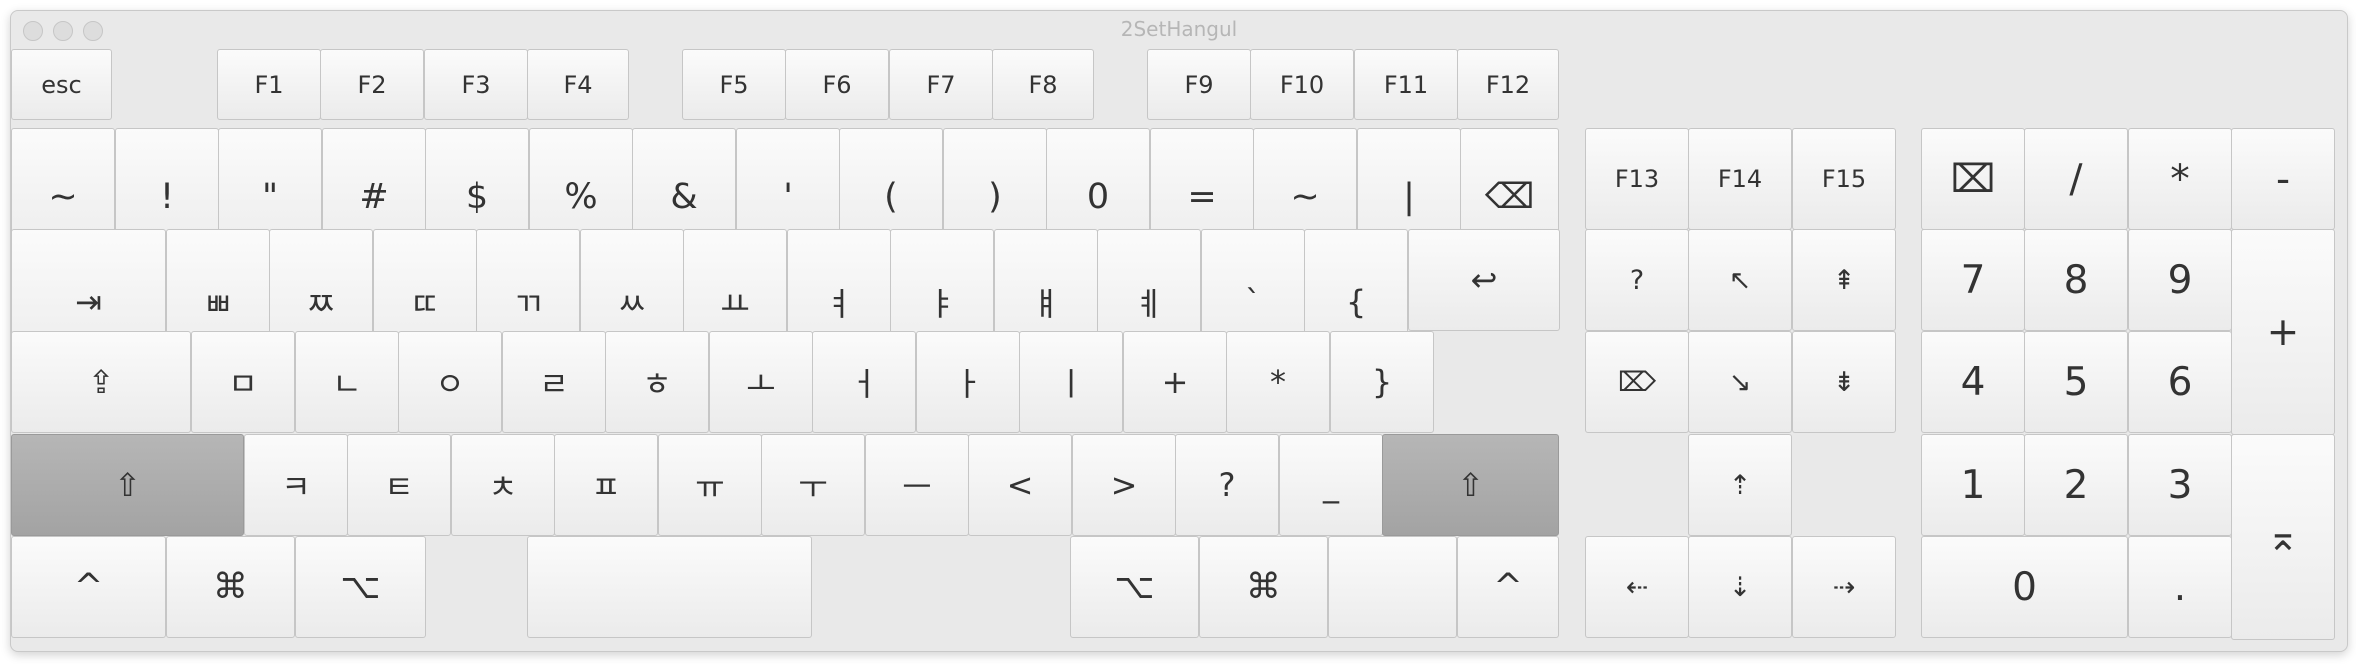 The width and height of the screenshot is (2356, 664). Describe the element at coordinates (1331, 485) in the screenshot. I see `underscore-key: _` at that location.